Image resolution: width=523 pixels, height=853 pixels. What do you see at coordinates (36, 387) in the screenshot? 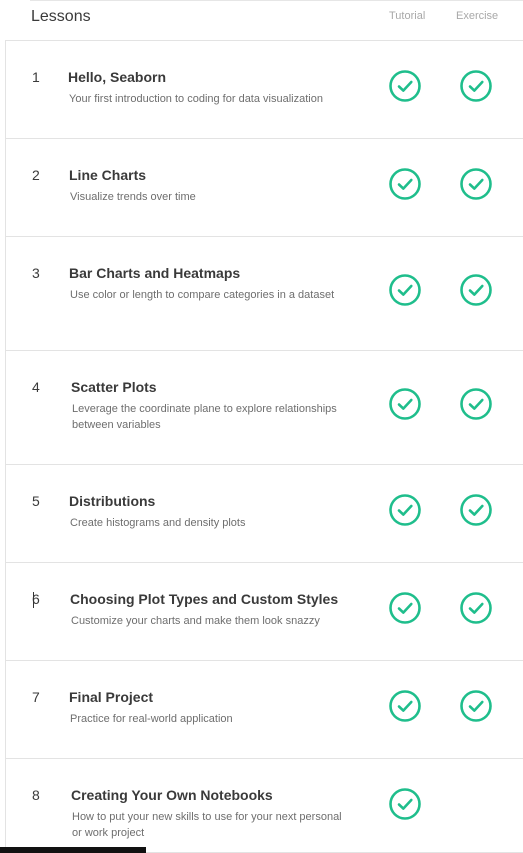
I see `lesson-number: 4` at bounding box center [36, 387].